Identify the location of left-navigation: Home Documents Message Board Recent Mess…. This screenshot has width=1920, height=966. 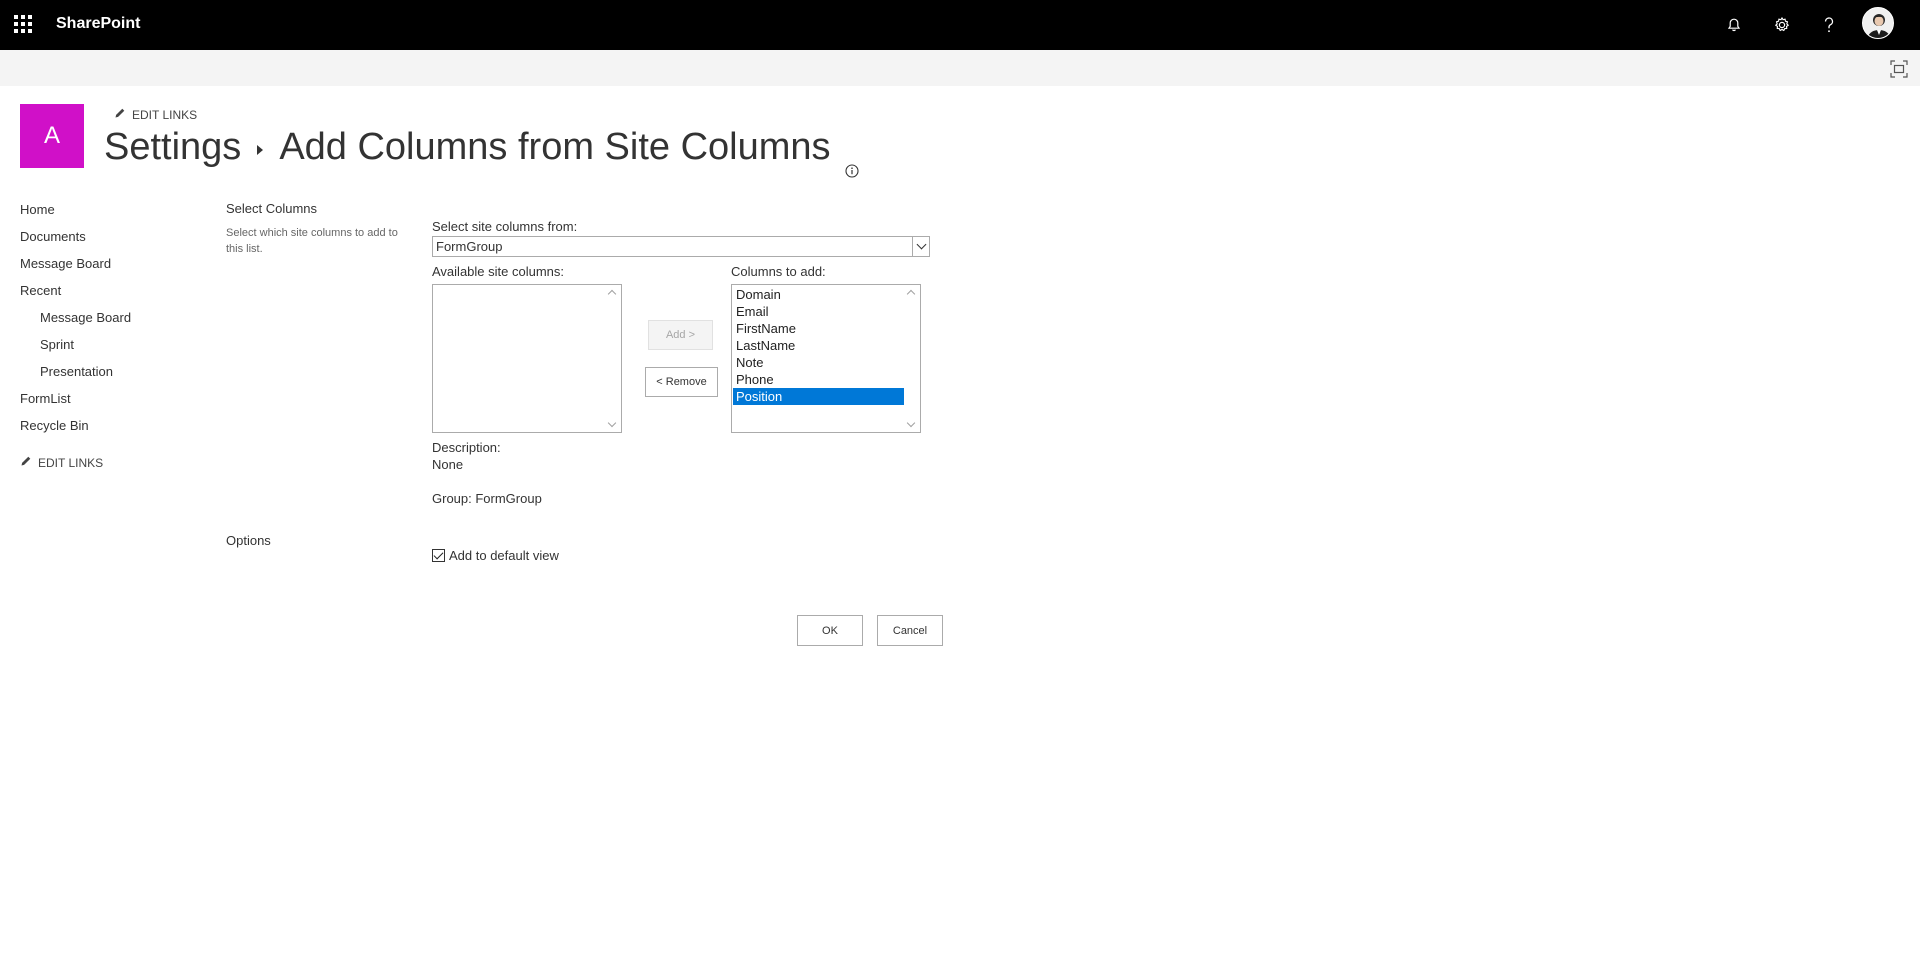
(105, 335).